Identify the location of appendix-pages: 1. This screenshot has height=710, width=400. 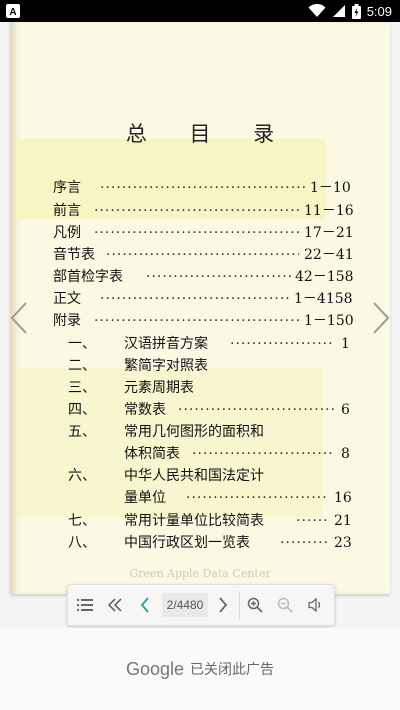
(345, 344).